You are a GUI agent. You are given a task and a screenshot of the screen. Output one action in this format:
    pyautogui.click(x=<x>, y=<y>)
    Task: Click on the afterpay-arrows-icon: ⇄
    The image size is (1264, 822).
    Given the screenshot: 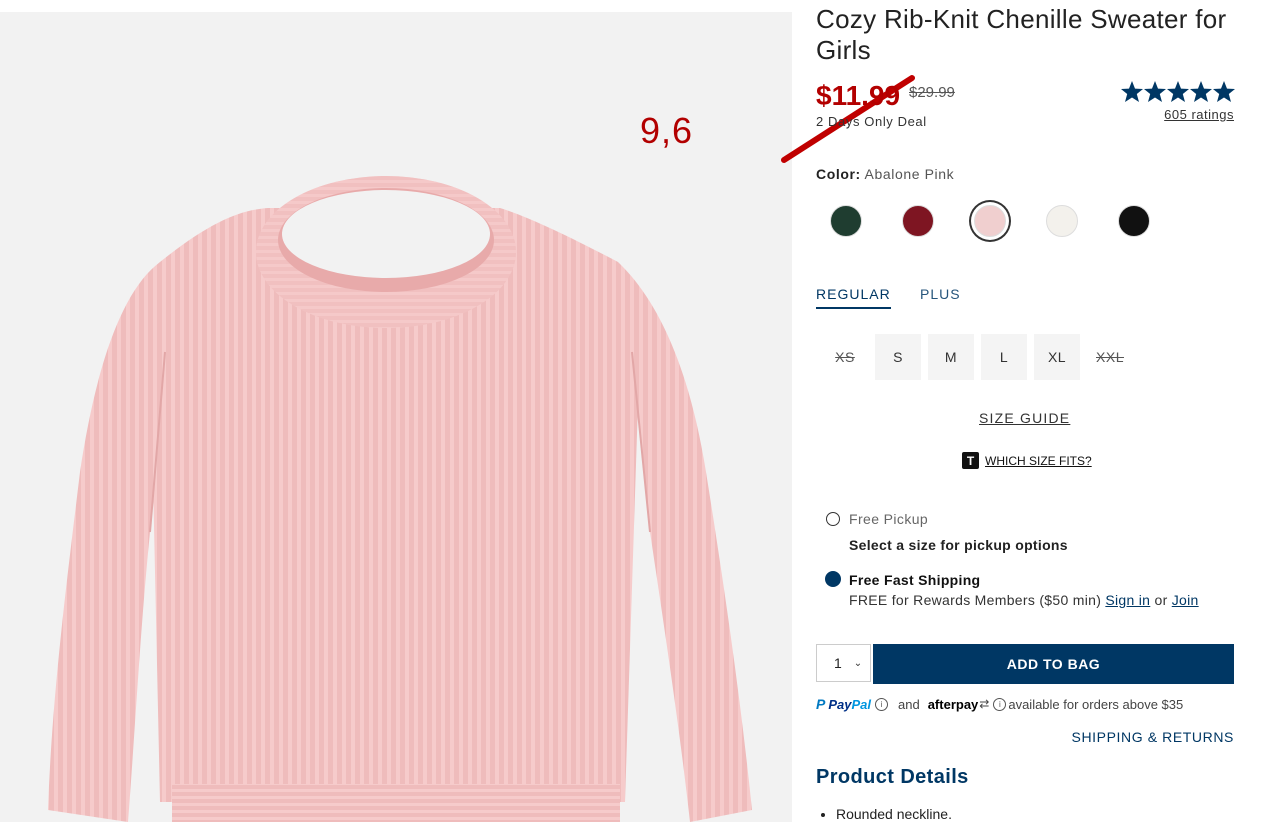 What is the action you would take?
    pyautogui.click(x=984, y=704)
    